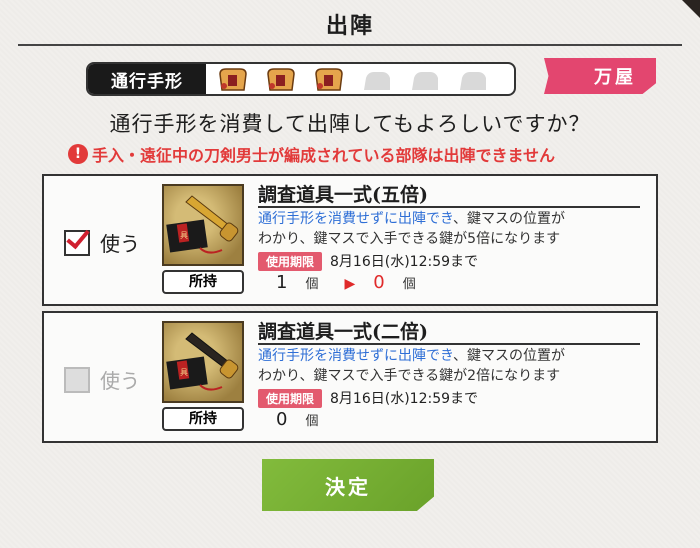 The height and width of the screenshot is (548, 700). I want to click on shop-button: 万屋, so click(600, 76).